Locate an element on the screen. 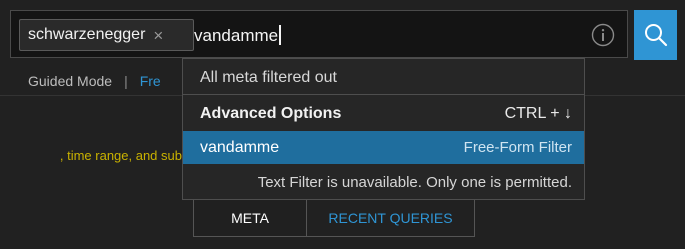 This screenshot has width=685, height=249. background-hint-text: , time range, and sub is located at coordinates (91, 155).